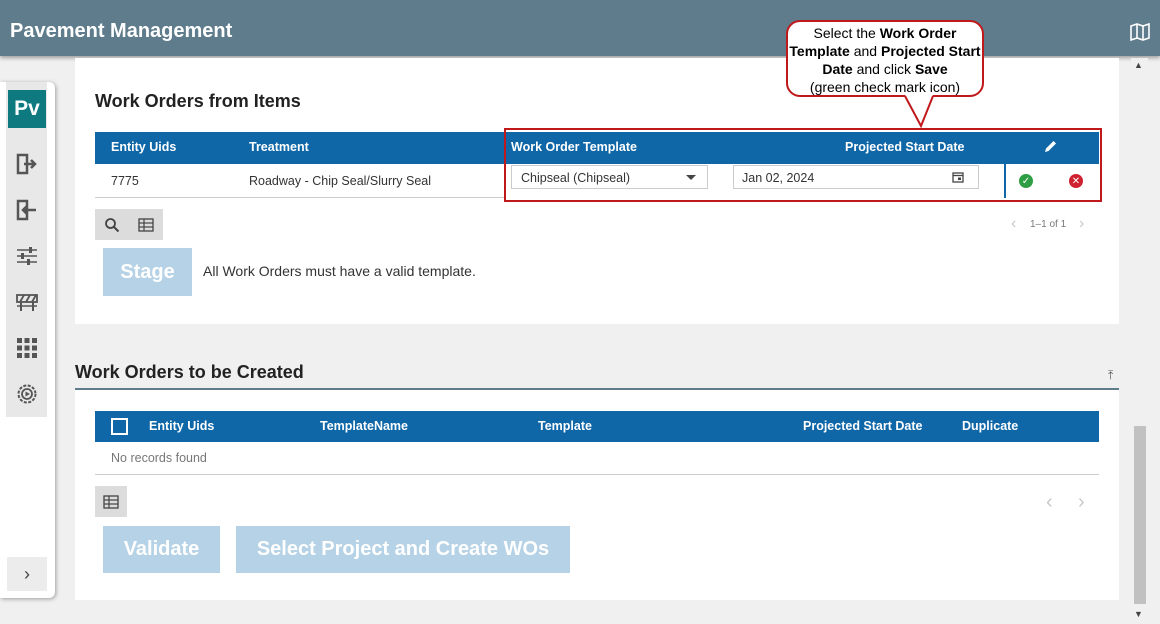  I want to click on app-header: Pavement Management, so click(580, 28).